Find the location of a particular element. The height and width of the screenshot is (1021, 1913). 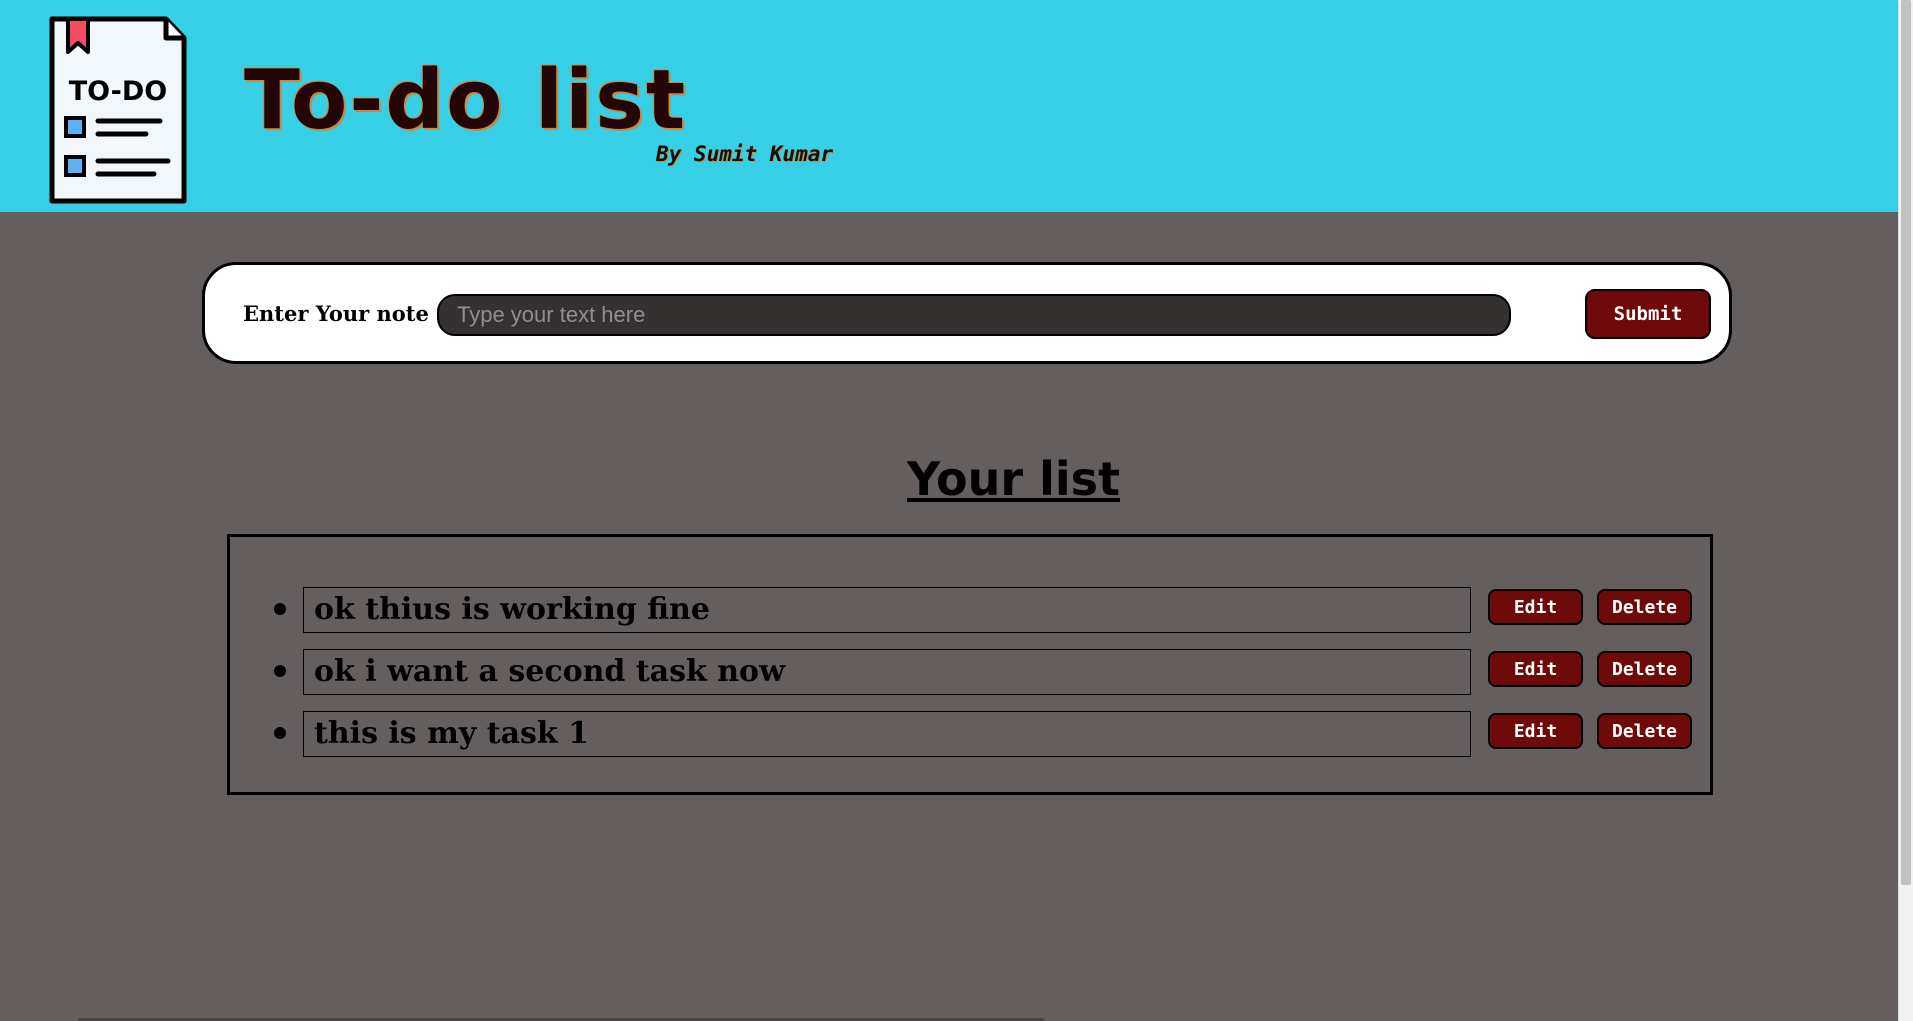

note-label: Enter Your note : is located at coordinates (343, 313).